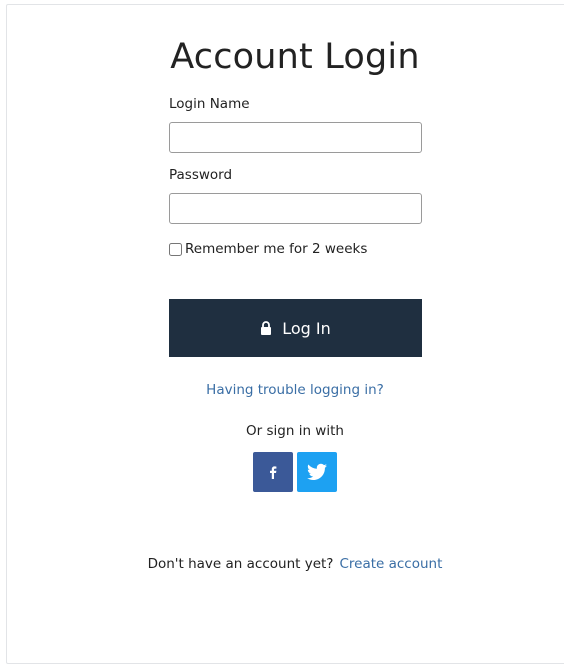 The height and width of the screenshot is (664, 564). Describe the element at coordinates (276, 249) in the screenshot. I see `remember-me-label: Remember me for 2 weeks` at that location.